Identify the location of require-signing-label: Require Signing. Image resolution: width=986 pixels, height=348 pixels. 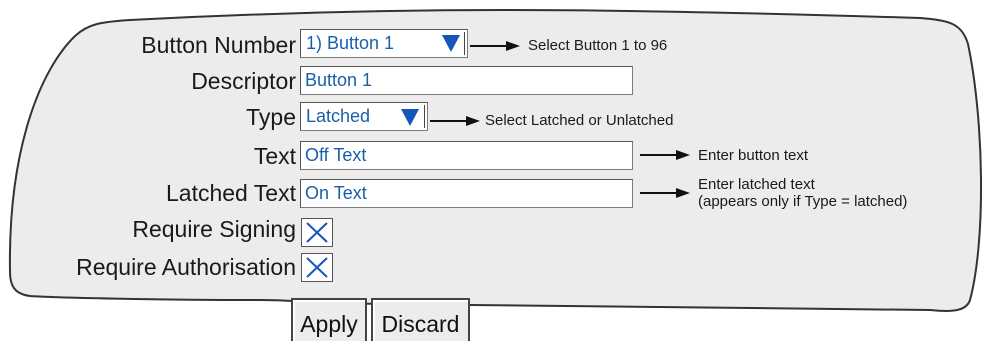
(214, 229).